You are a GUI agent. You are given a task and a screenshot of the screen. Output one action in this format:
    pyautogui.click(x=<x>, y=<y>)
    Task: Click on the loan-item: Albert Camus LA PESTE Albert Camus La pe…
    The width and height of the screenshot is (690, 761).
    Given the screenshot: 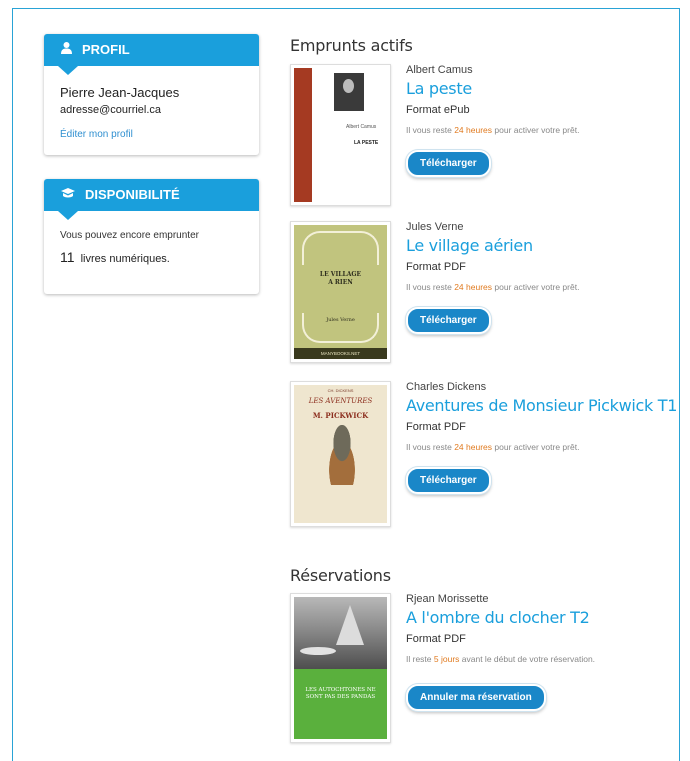 What is the action you would take?
    pyautogui.click(x=485, y=135)
    